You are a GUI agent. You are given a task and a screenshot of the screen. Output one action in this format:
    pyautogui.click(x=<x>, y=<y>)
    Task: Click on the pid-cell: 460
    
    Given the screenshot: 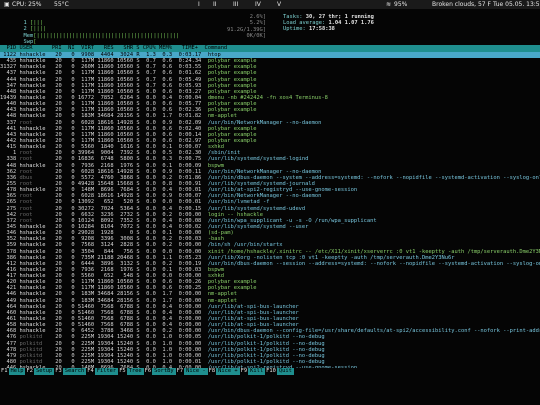 What is the action you would take?
    pyautogui.click(x=10, y=312)
    